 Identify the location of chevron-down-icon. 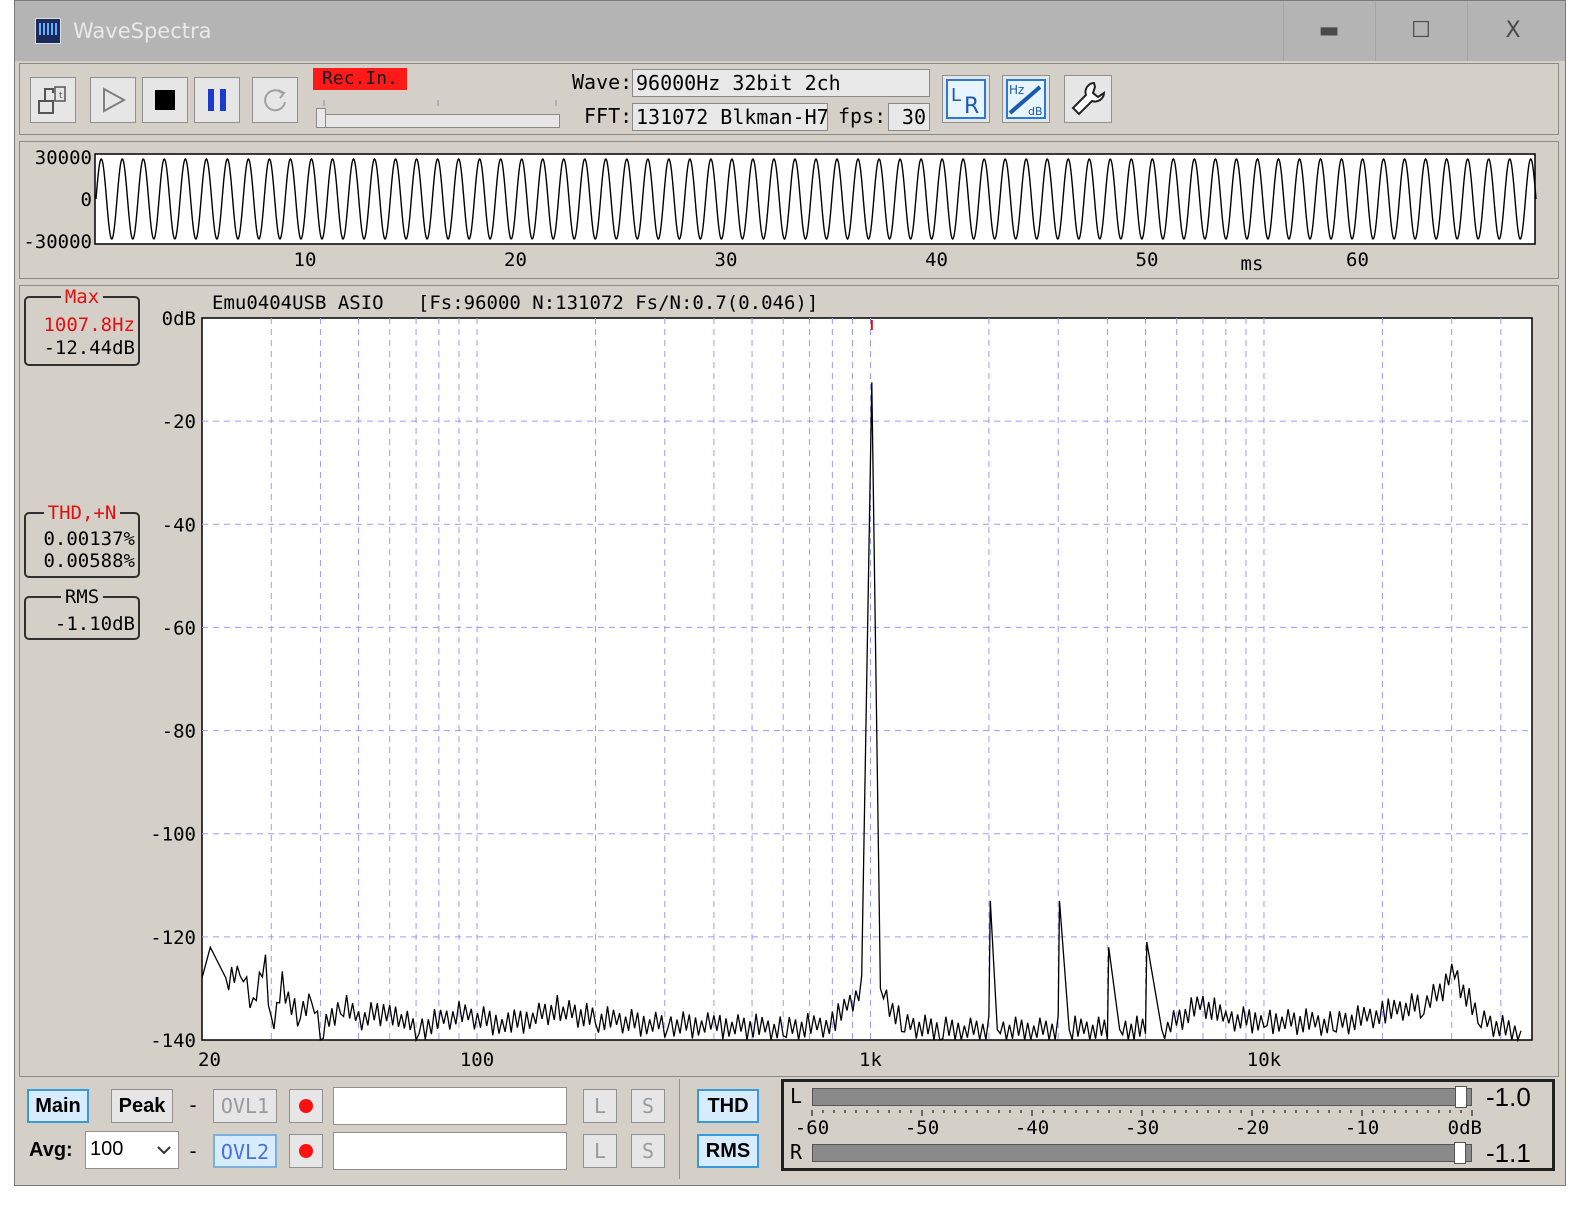
(164, 1150).